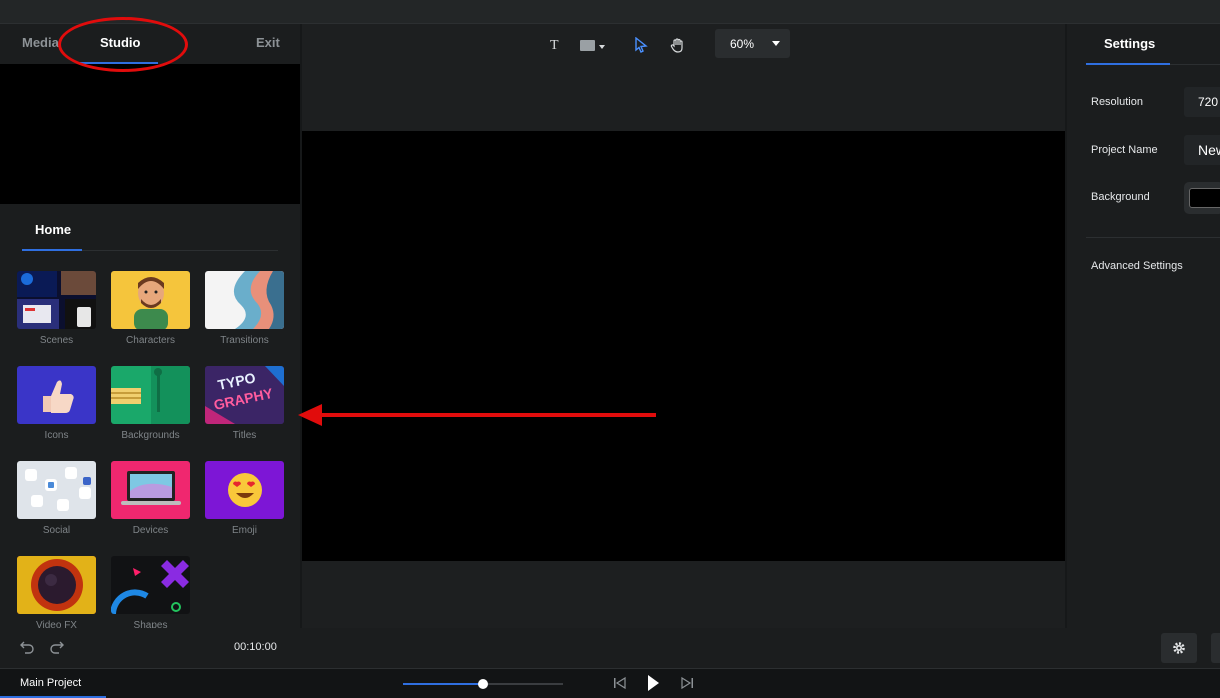 This screenshot has height=698, width=1220. I want to click on library-item-transitions: Transitions, so click(245, 308).